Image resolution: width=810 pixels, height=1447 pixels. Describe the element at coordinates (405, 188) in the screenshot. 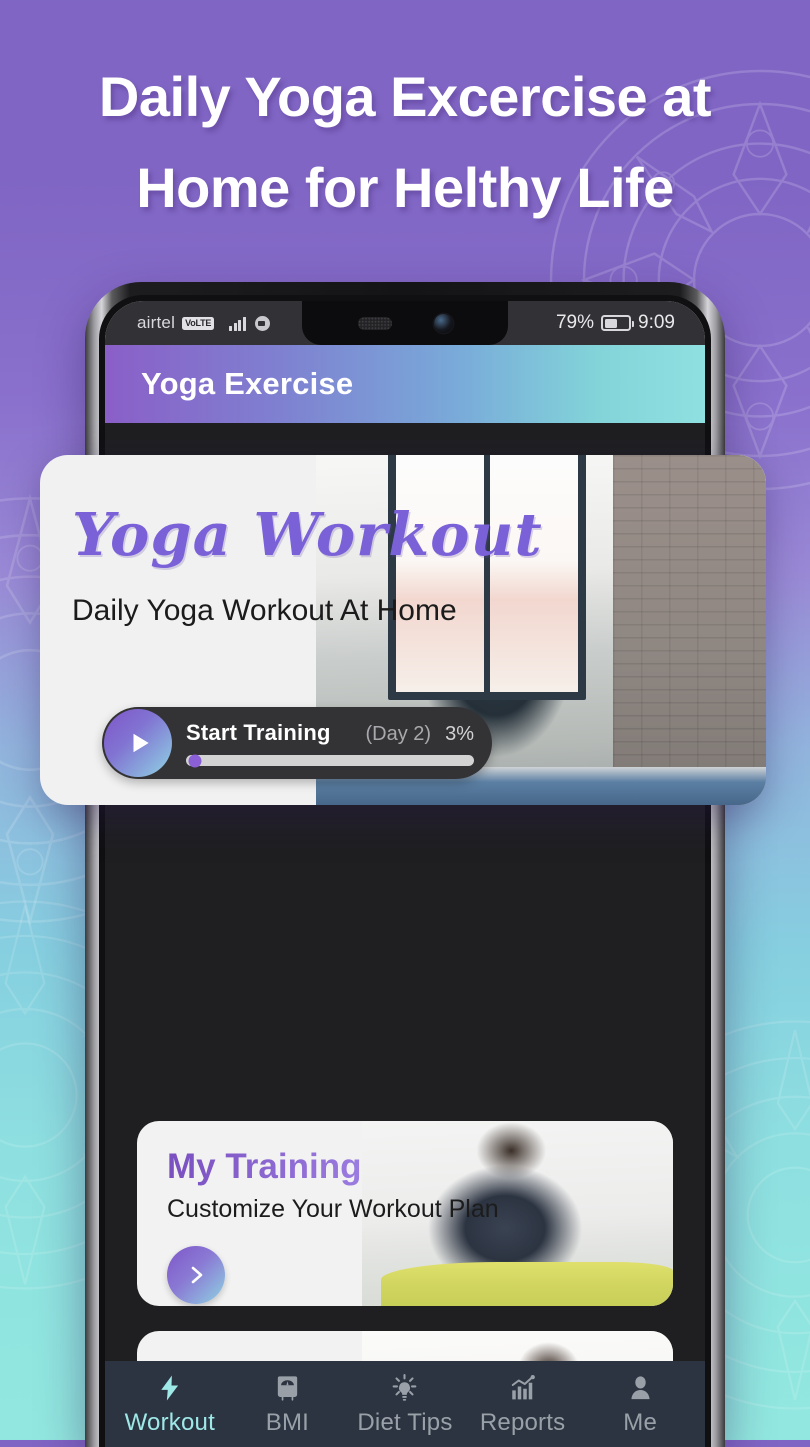

I see `promo-headline-line-2: Home for Helthy Life` at that location.